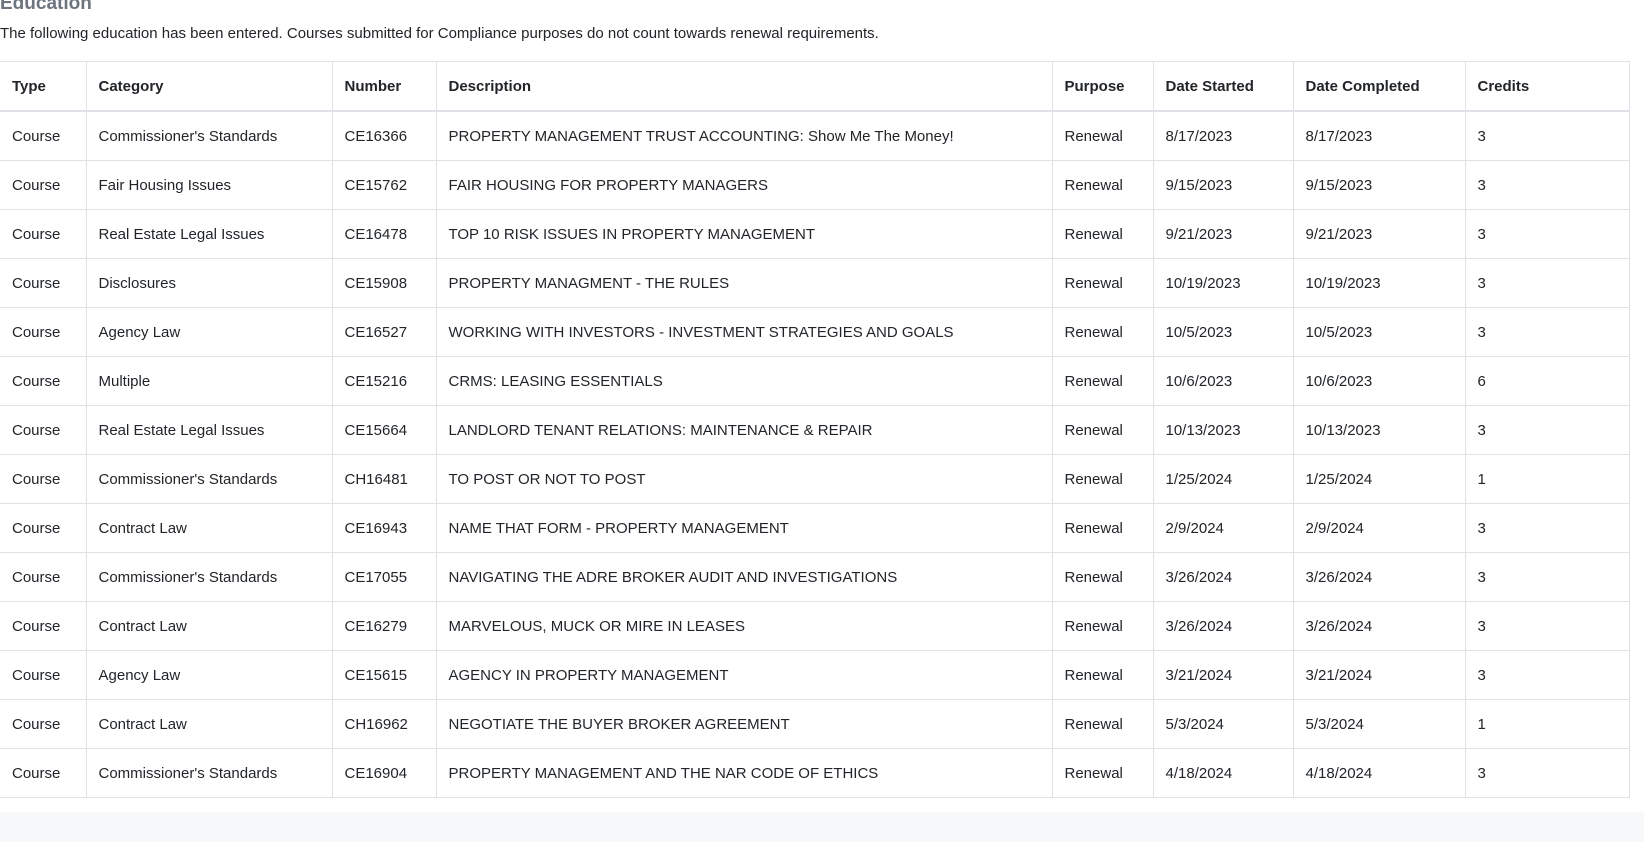  What do you see at coordinates (1379, 773) in the screenshot?
I see `cell-date-completed: 4/18/2024` at bounding box center [1379, 773].